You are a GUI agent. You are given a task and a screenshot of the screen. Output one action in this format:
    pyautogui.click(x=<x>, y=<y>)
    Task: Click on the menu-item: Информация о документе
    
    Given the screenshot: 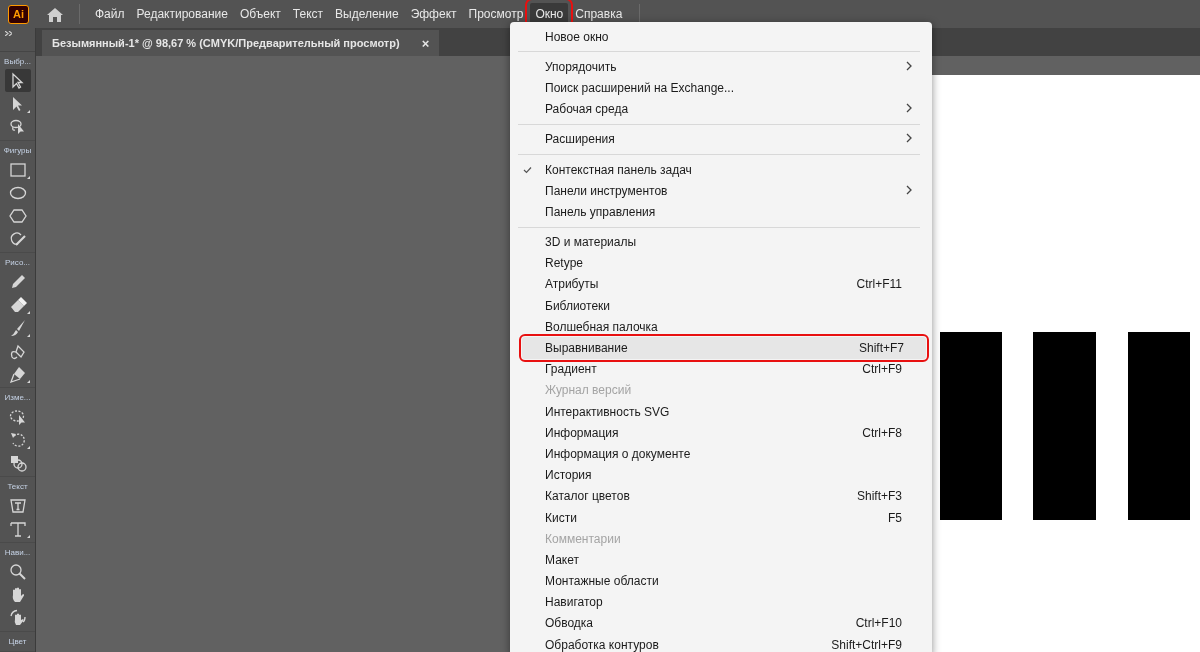 What is the action you would take?
    pyautogui.click(x=719, y=454)
    